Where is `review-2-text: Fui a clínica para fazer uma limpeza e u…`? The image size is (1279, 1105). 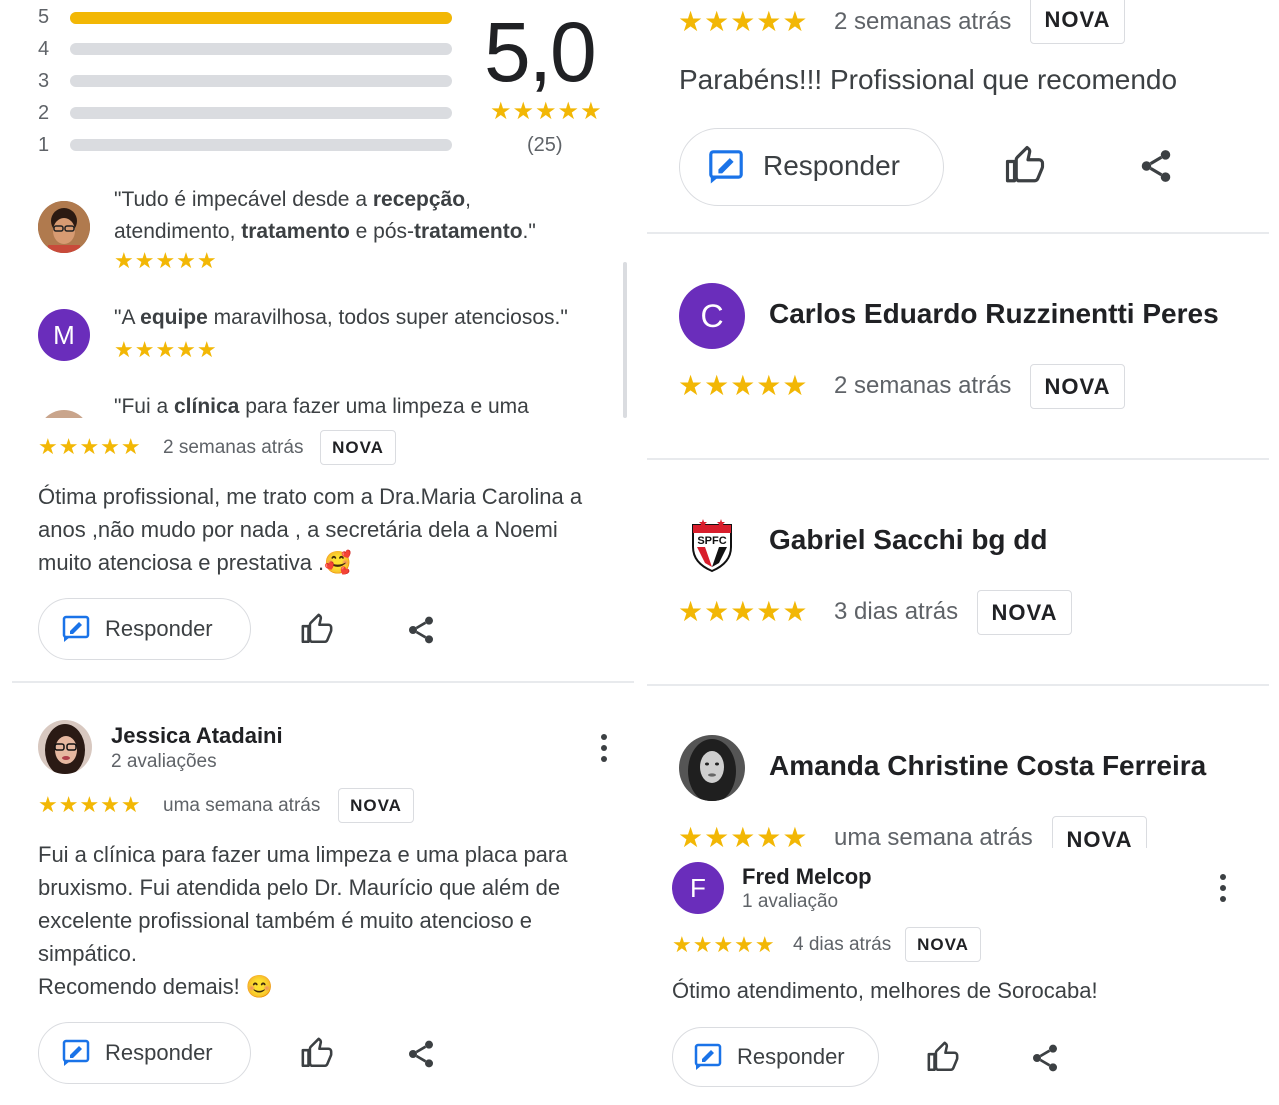 review-2-text: Fui a clínica para fazer uma limpeza e u… is located at coordinates (303, 920).